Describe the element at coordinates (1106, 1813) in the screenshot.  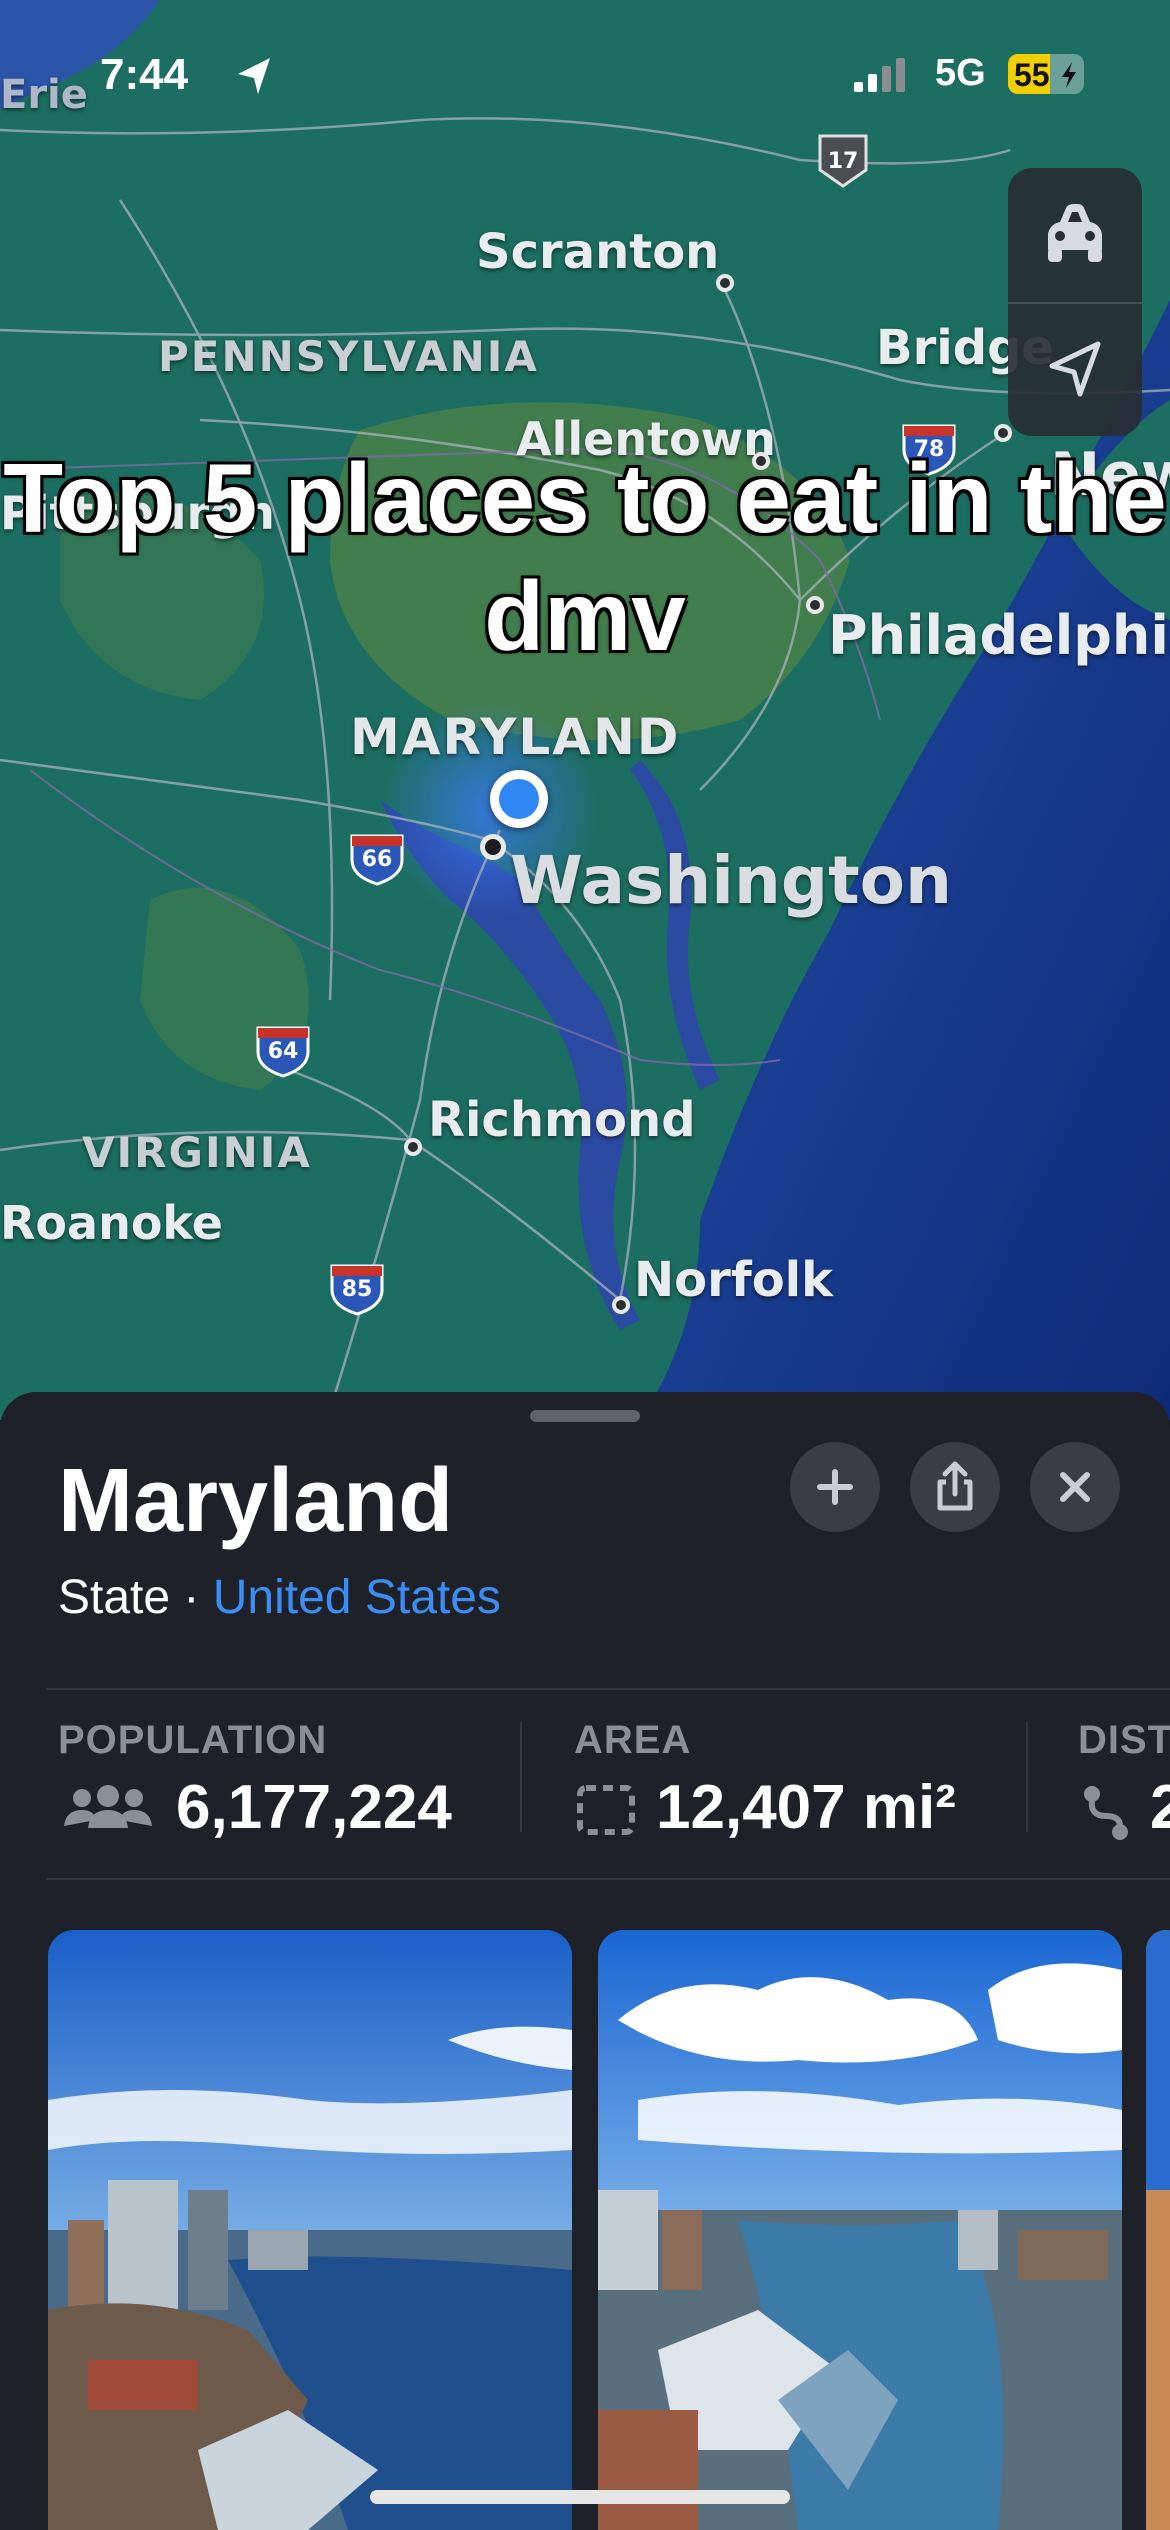
I see `distance-icon` at that location.